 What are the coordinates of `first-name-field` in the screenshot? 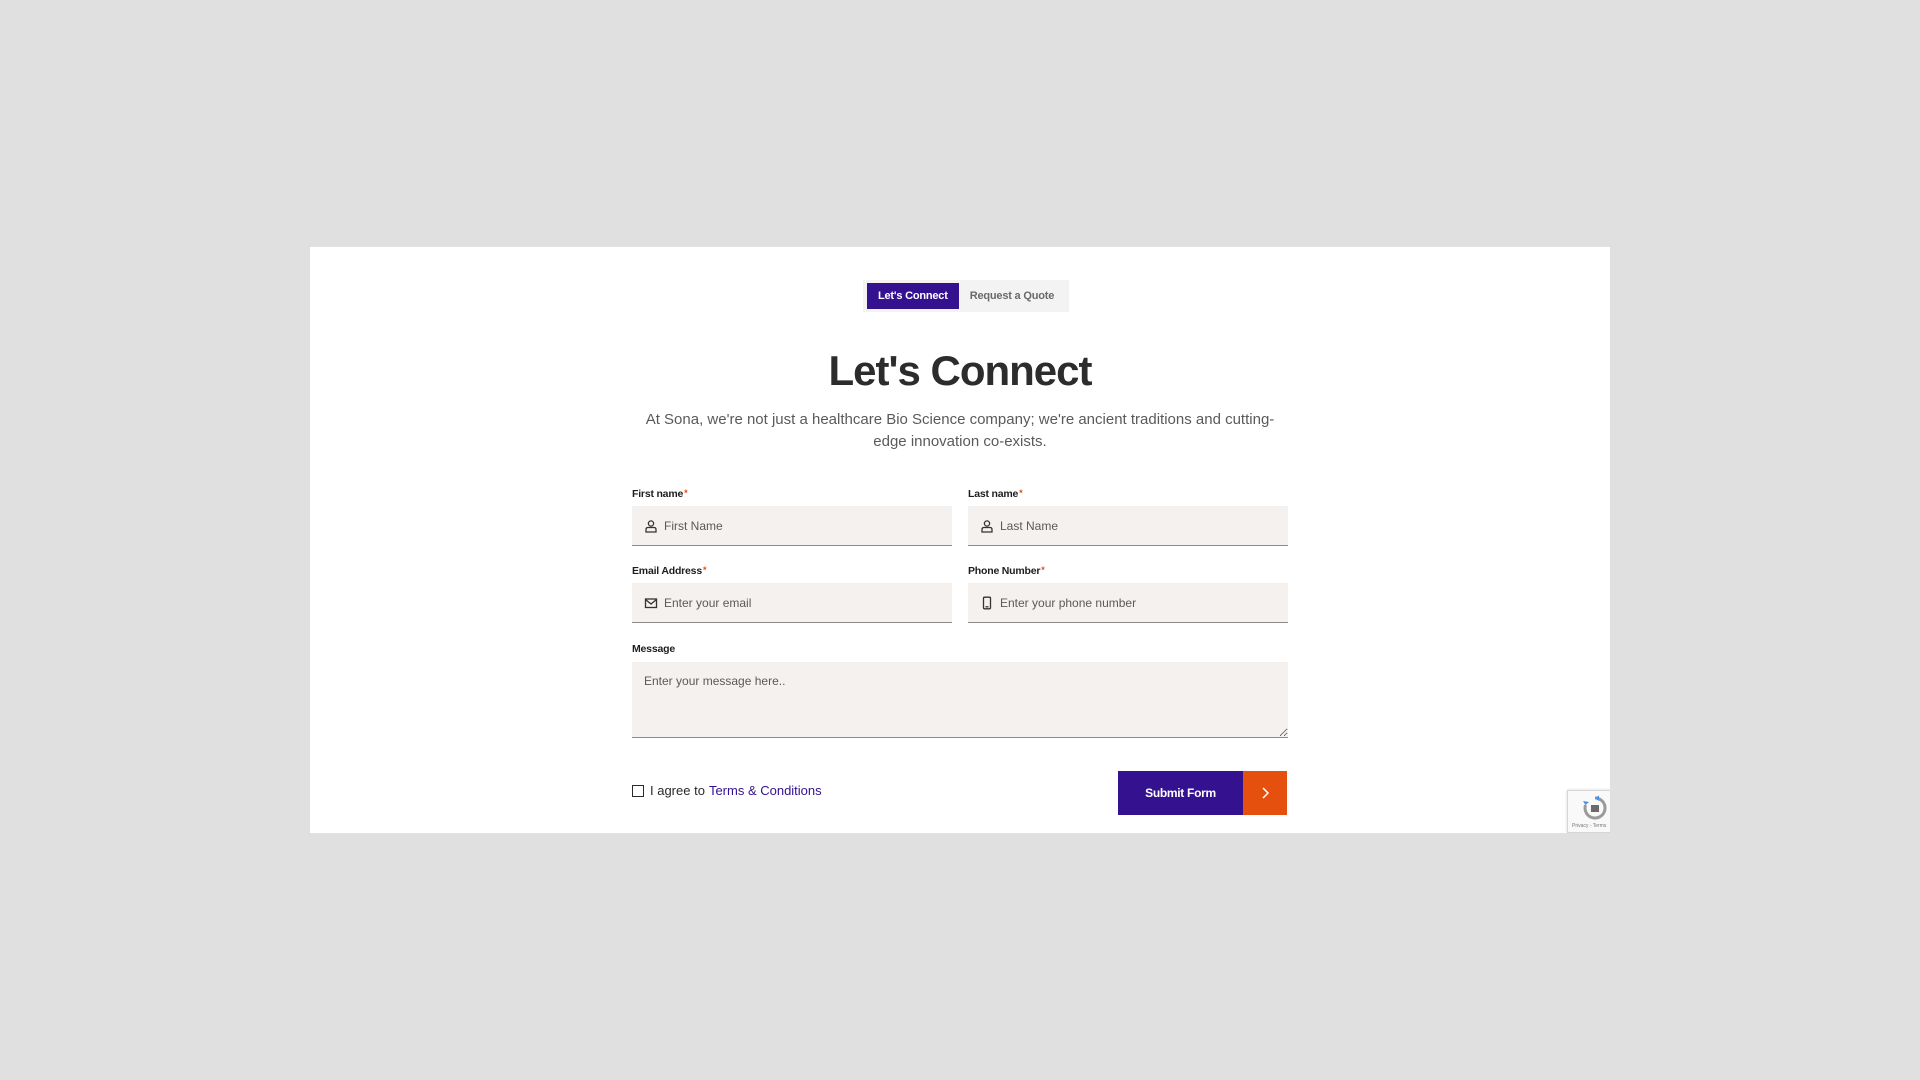 It's located at (792, 526).